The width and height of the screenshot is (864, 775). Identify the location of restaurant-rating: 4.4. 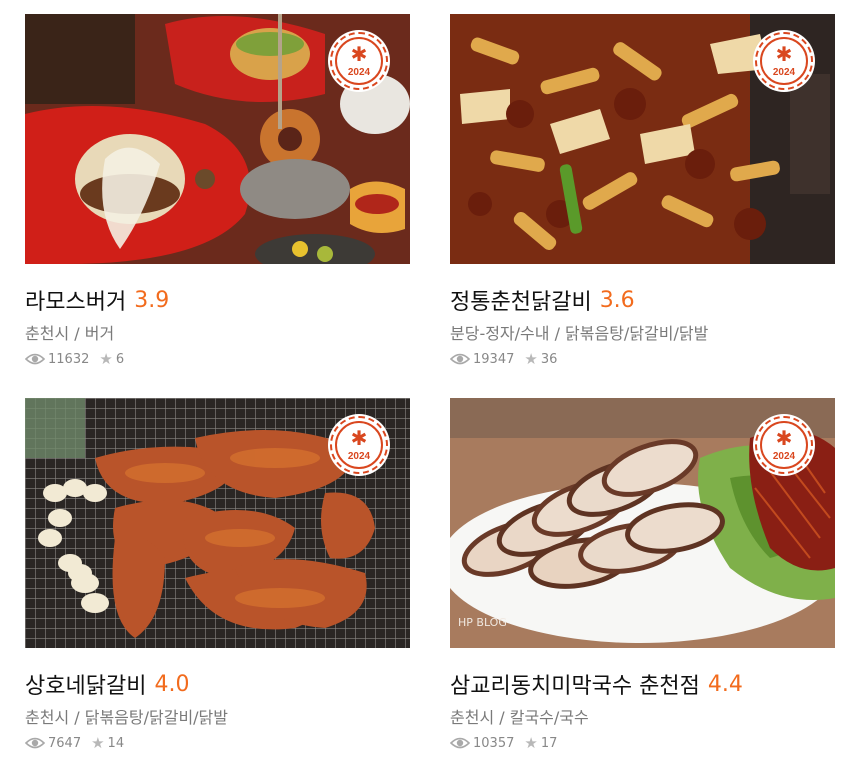
(725, 684).